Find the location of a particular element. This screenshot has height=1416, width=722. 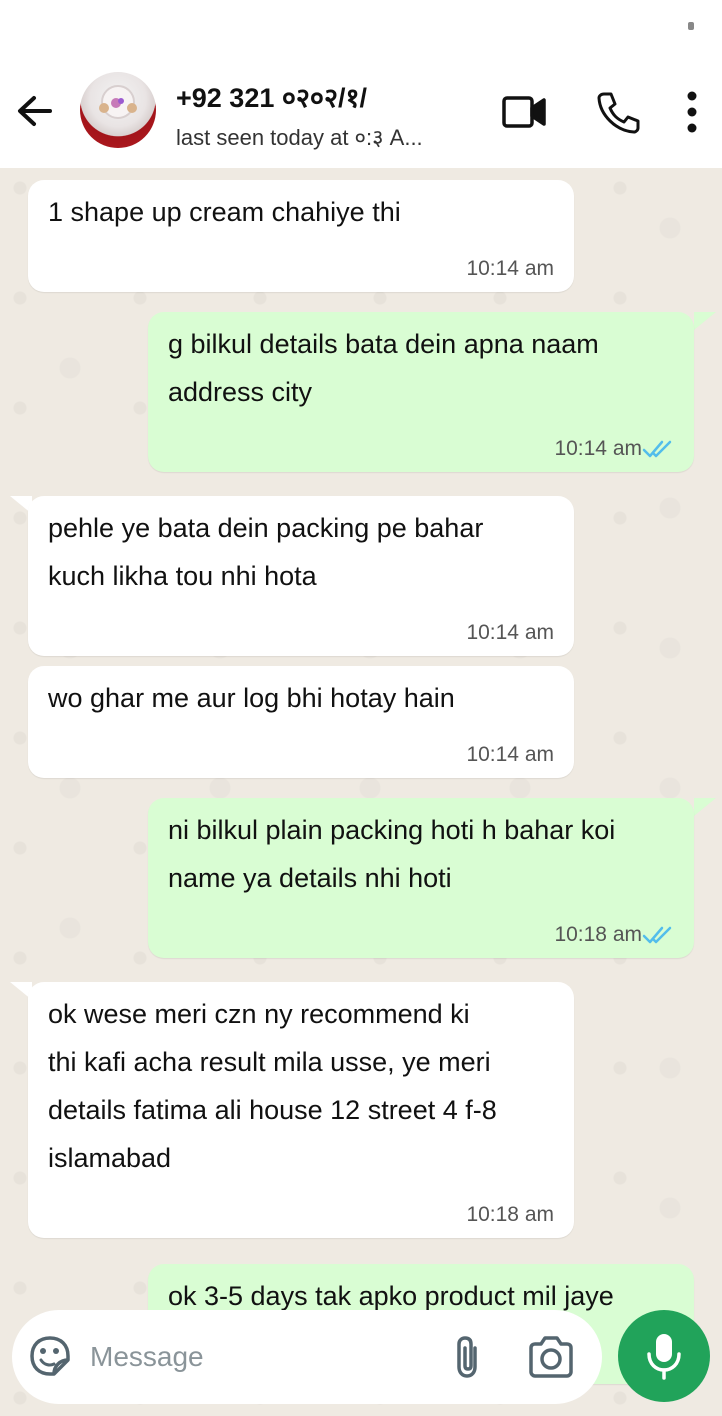

arrow-left-icon is located at coordinates (35, 111).